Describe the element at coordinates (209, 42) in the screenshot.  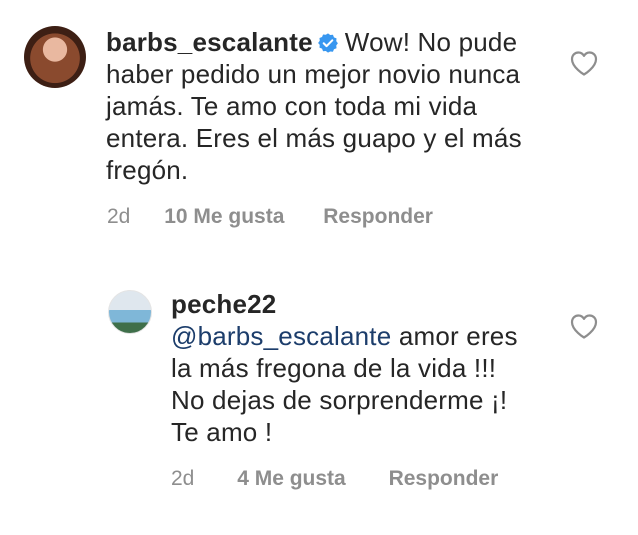
I see `username: barbs_escalante` at that location.